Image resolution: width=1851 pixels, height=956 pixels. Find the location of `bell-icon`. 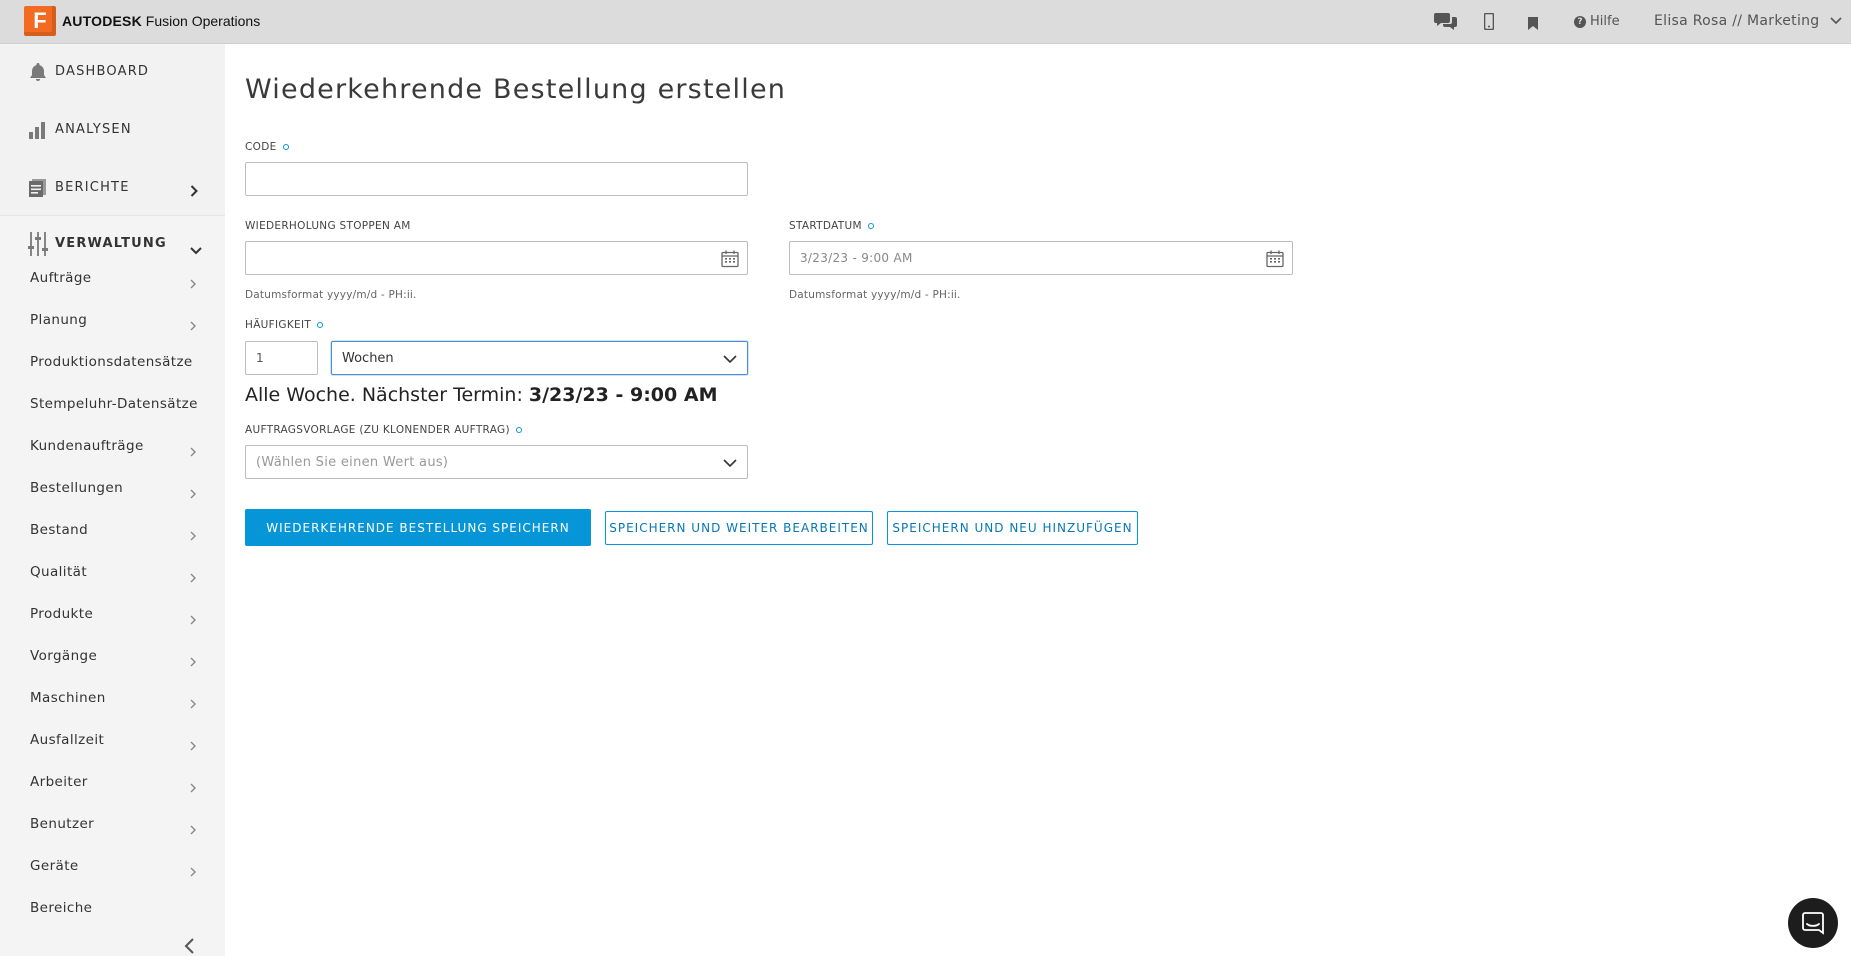

bell-icon is located at coordinates (38, 74).